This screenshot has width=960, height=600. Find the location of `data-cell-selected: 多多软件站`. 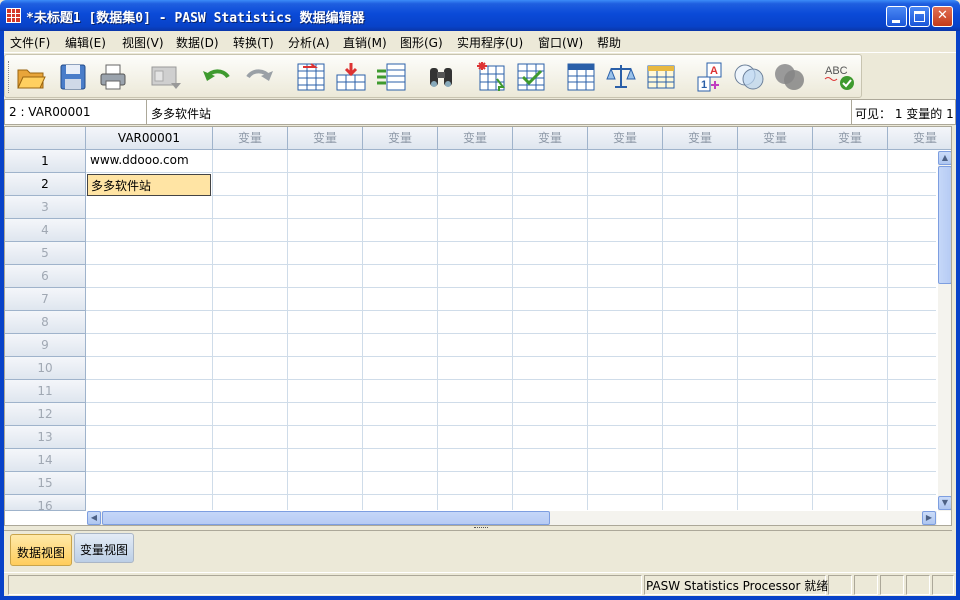

data-cell-selected: 多多软件站 is located at coordinates (149, 185).